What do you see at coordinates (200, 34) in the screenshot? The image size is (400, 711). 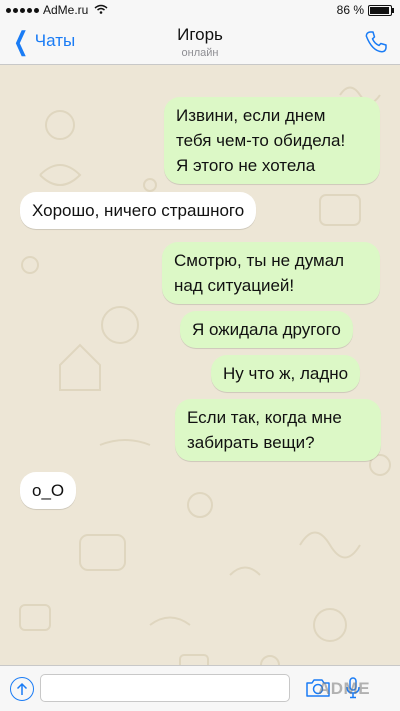 I see `contact-name: Игорь` at bounding box center [200, 34].